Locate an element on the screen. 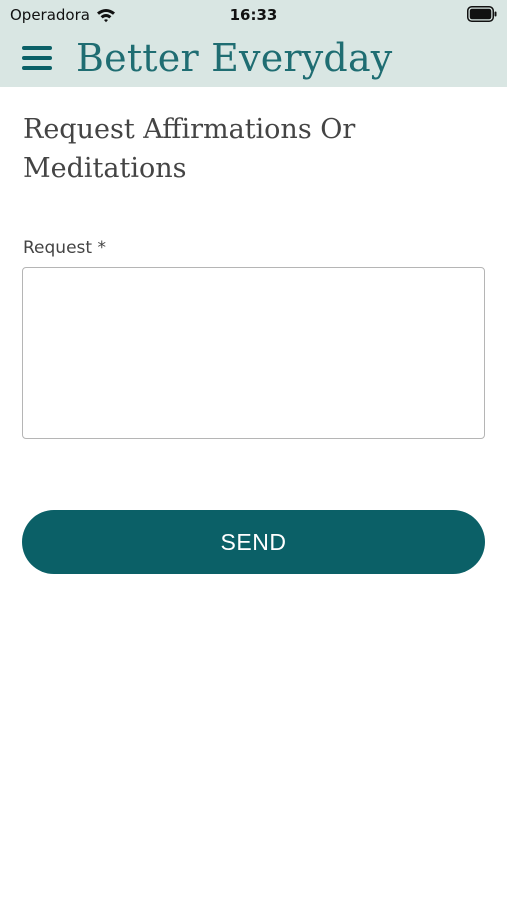  hamburger-menu-icon is located at coordinates (37, 58).